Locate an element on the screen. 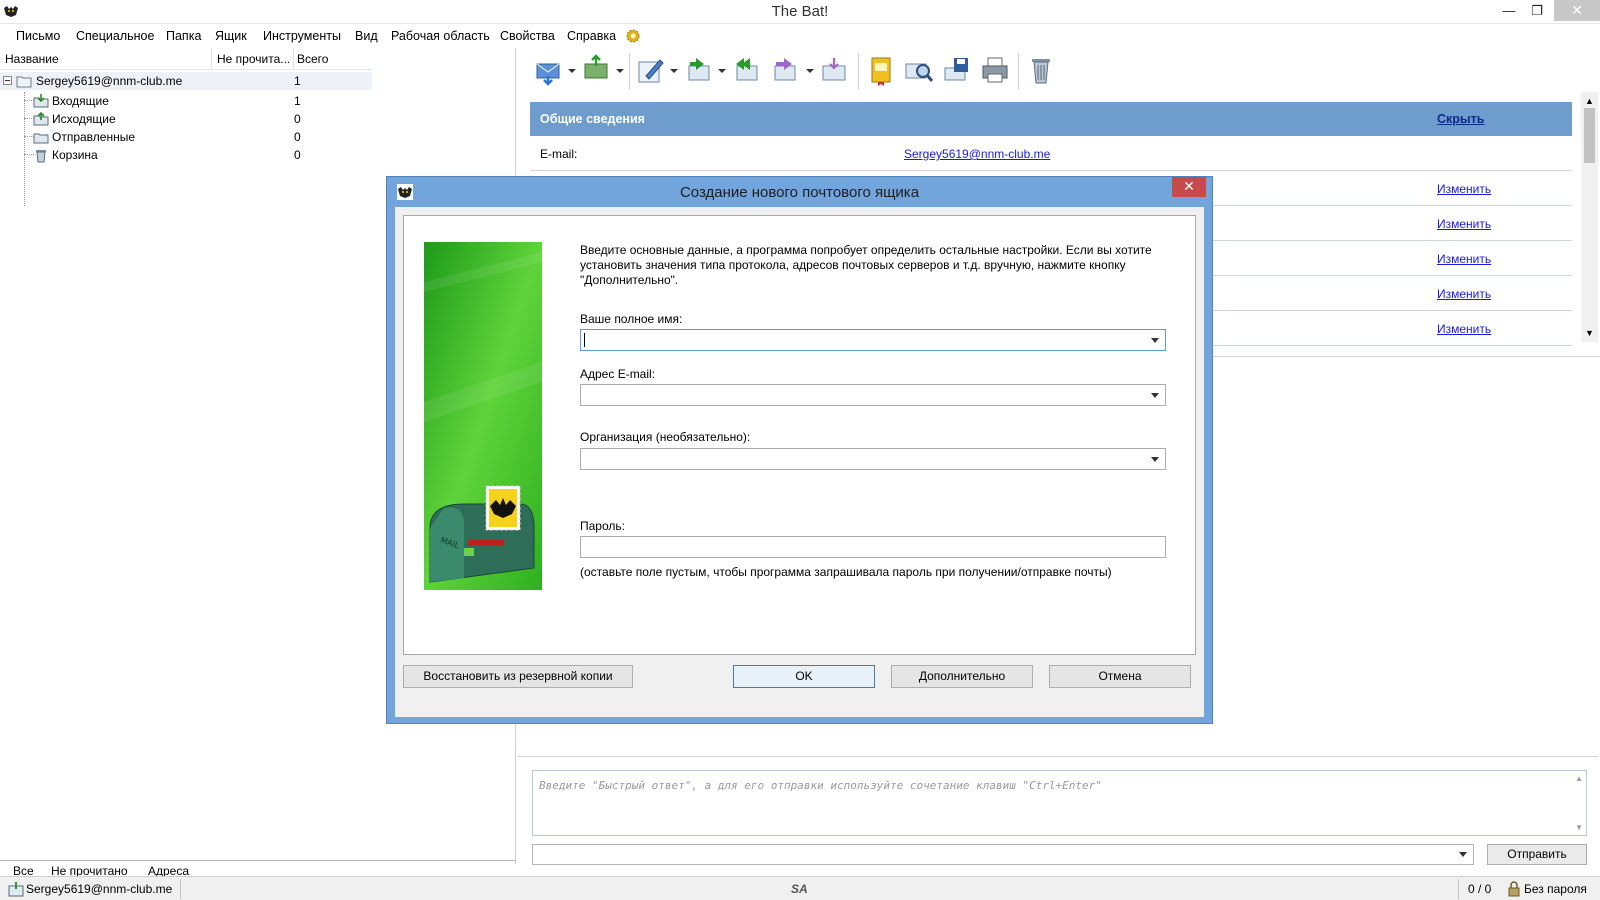 The height and width of the screenshot is (900, 1600). get-mail-icon is located at coordinates (549, 70).